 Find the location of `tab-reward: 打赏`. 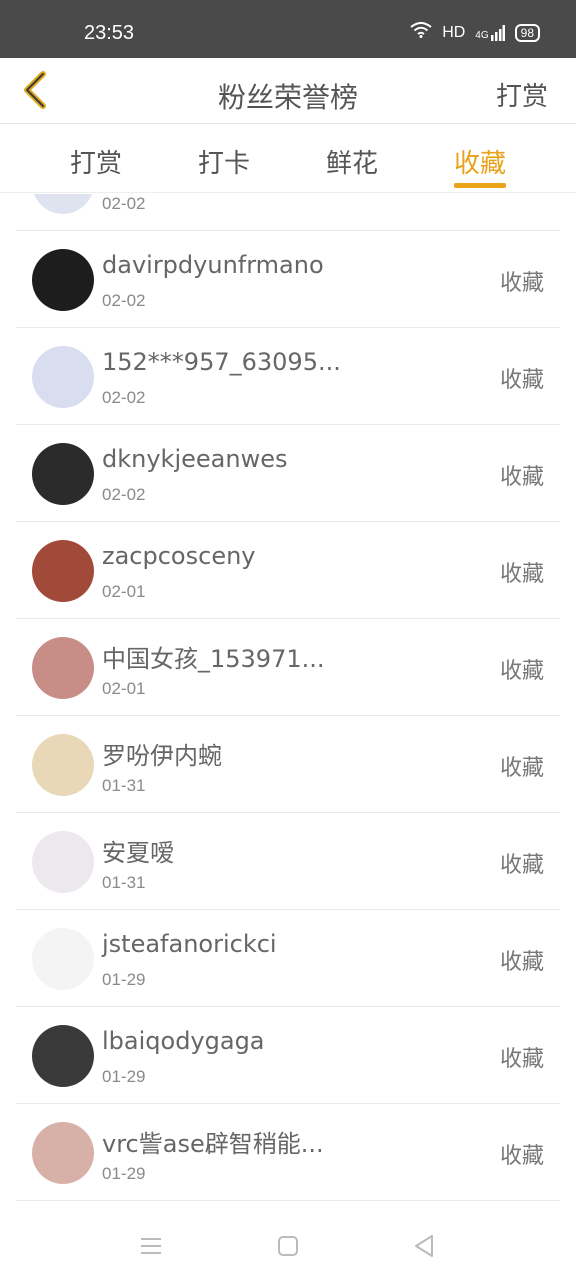

tab-reward: 打赏 is located at coordinates (96, 161).